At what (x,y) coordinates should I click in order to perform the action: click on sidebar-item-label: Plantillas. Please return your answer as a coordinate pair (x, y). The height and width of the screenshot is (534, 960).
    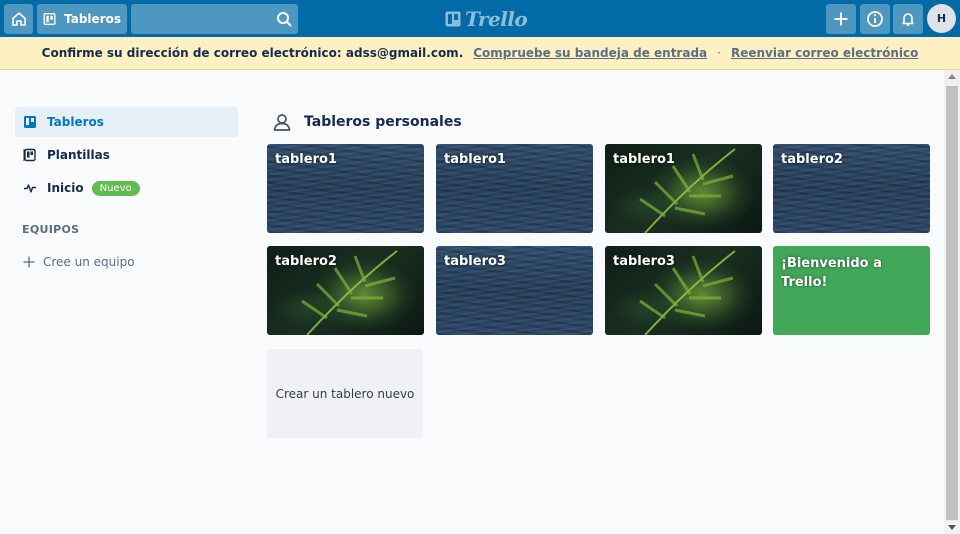
    Looking at the image, I should click on (78, 155).